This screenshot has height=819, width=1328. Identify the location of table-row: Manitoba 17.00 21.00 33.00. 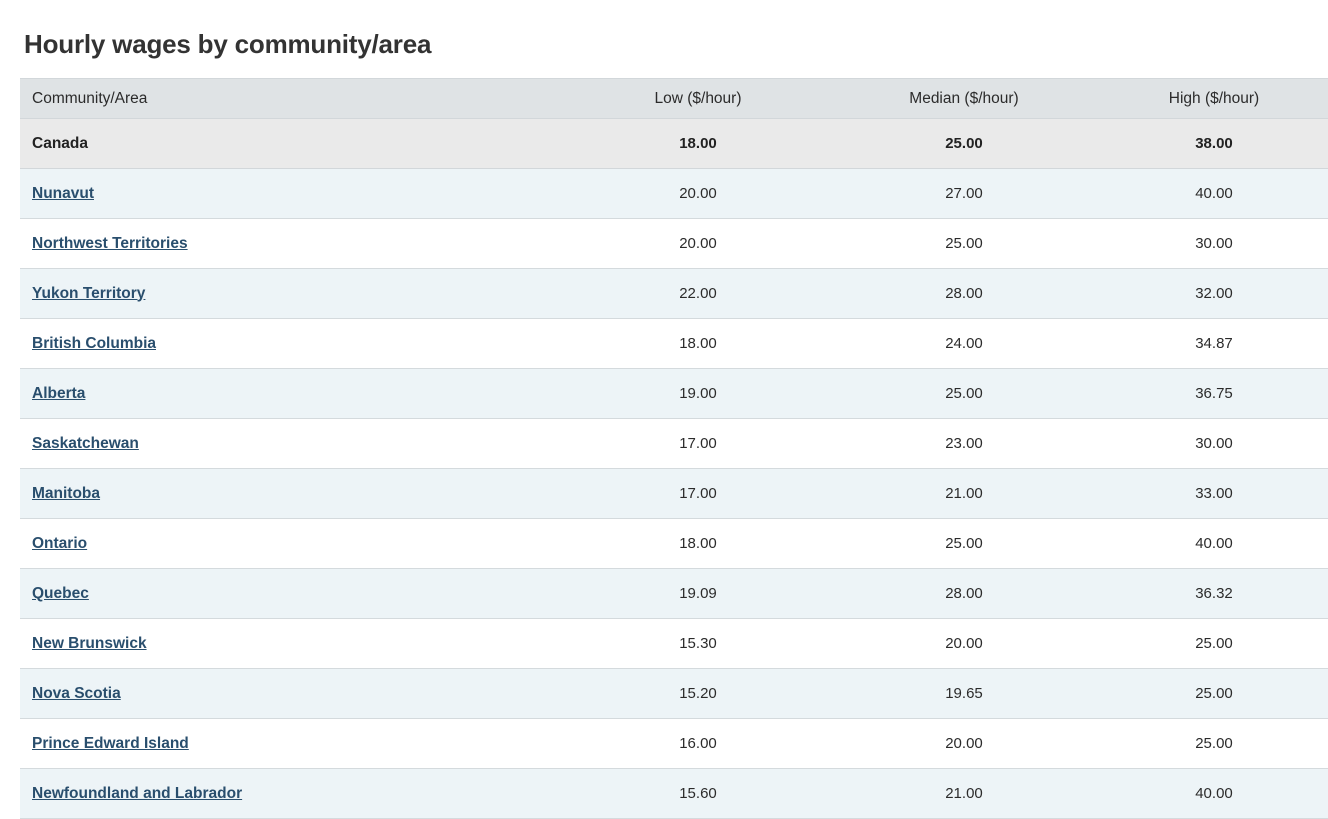
(674, 493).